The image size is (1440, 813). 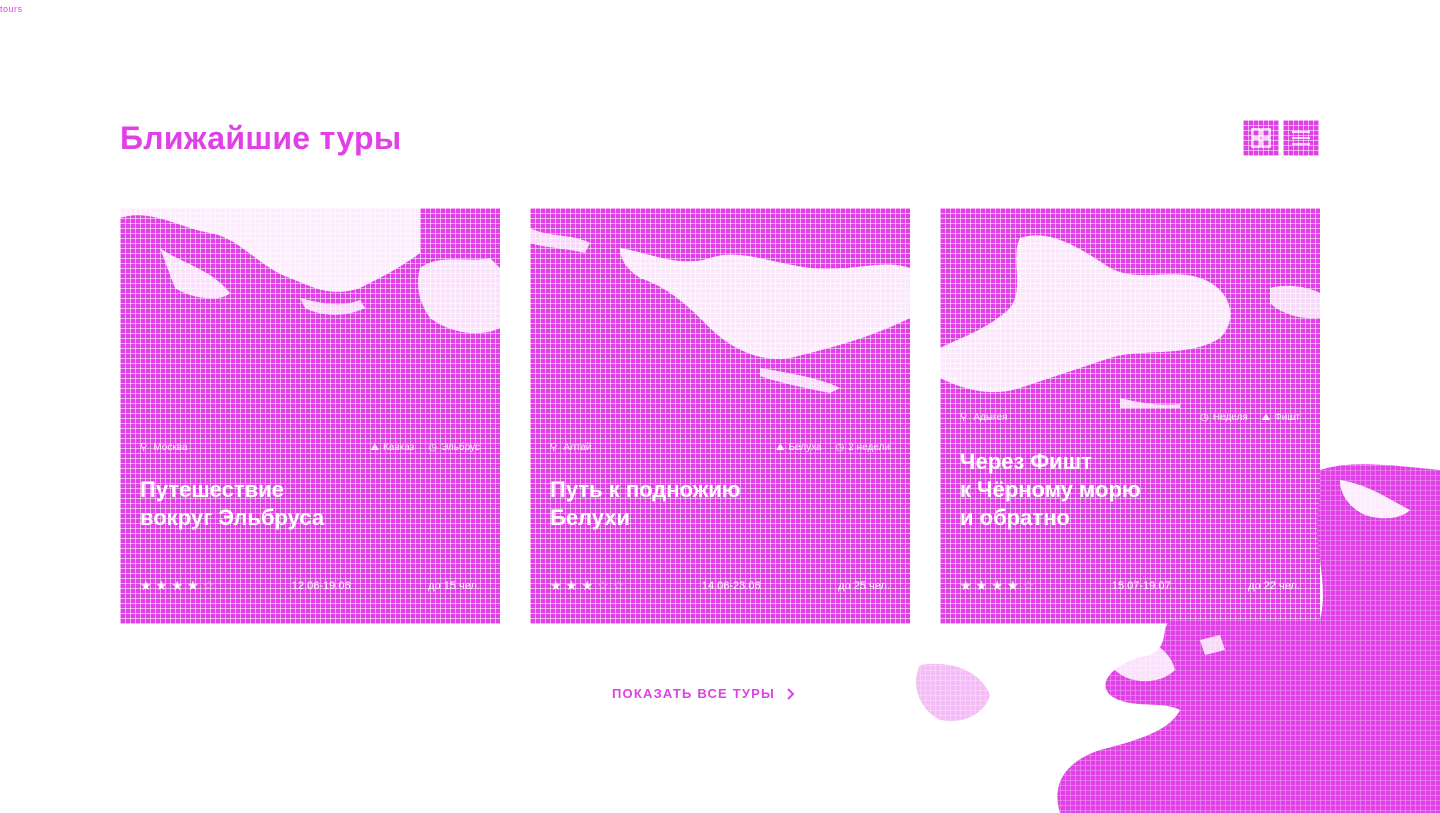 What do you see at coordinates (1204, 417) in the screenshot?
I see `calendar-icon: ◷` at bounding box center [1204, 417].